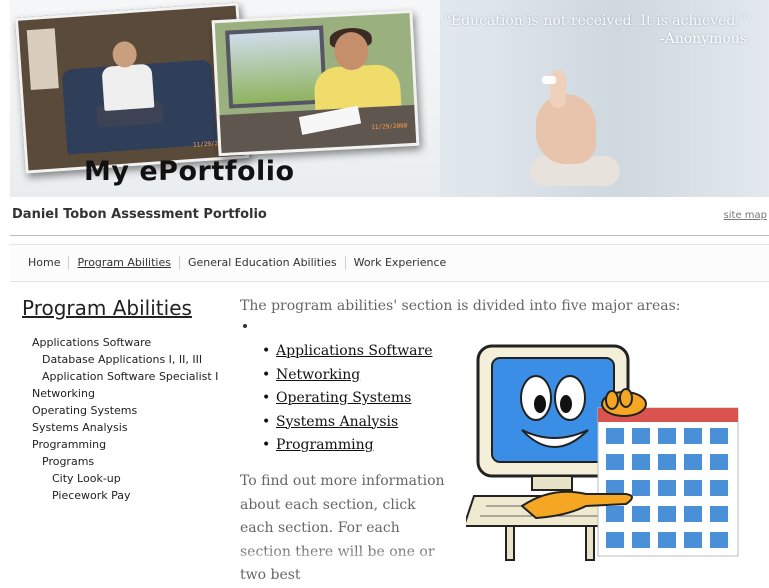 This screenshot has height=588, width=769. What do you see at coordinates (127, 359) in the screenshot?
I see `sidebar-item-database-applications: Database Applications I, II, III` at bounding box center [127, 359].